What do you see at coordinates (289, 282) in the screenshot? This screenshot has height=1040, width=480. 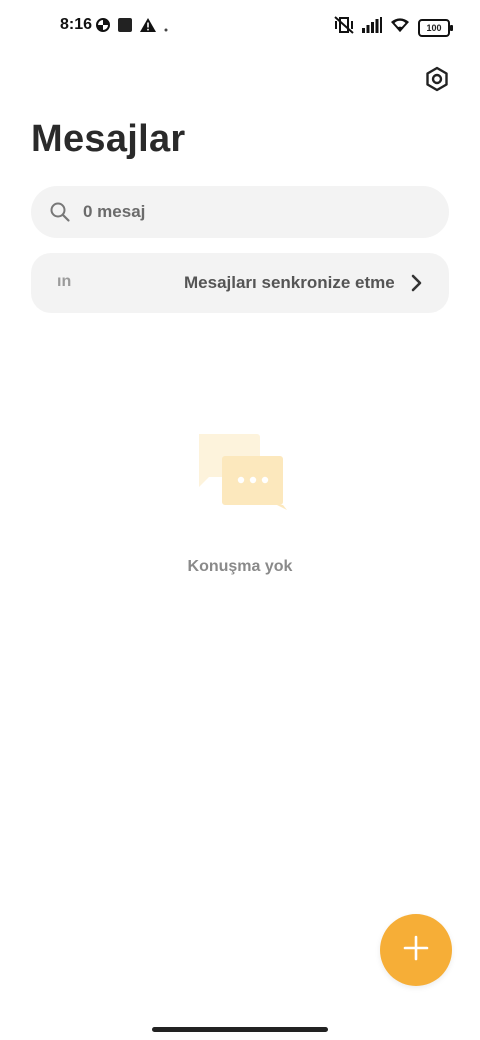 I see `banner-text: Mesajları senkronize etmek` at bounding box center [289, 282].